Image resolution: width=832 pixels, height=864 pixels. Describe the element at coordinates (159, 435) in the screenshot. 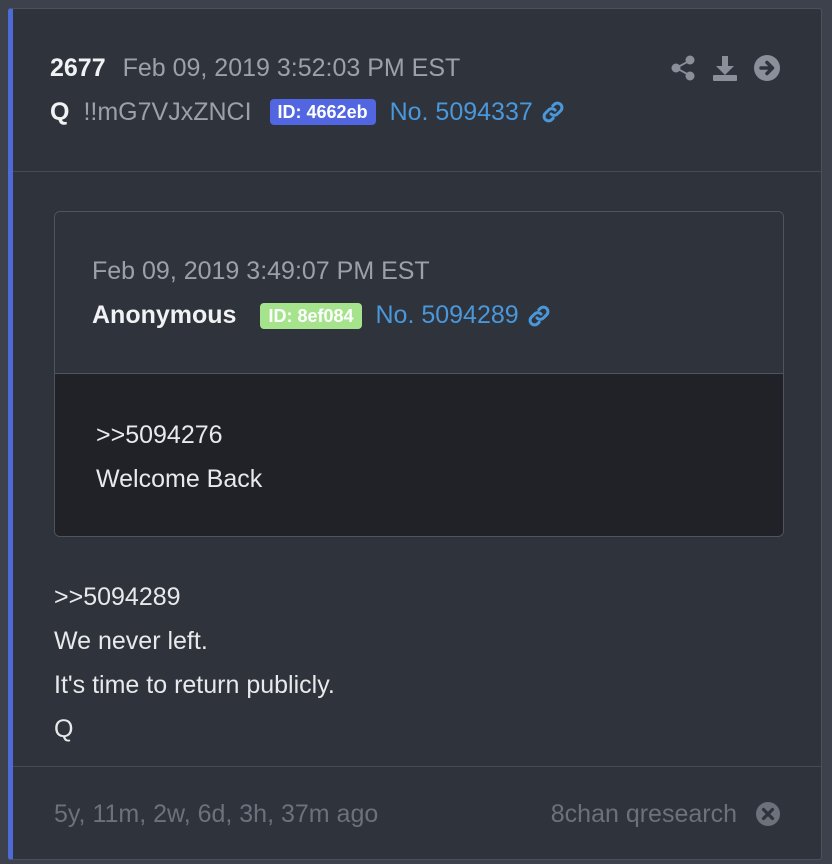

I see `quoted-message-line: >>5094276` at that location.